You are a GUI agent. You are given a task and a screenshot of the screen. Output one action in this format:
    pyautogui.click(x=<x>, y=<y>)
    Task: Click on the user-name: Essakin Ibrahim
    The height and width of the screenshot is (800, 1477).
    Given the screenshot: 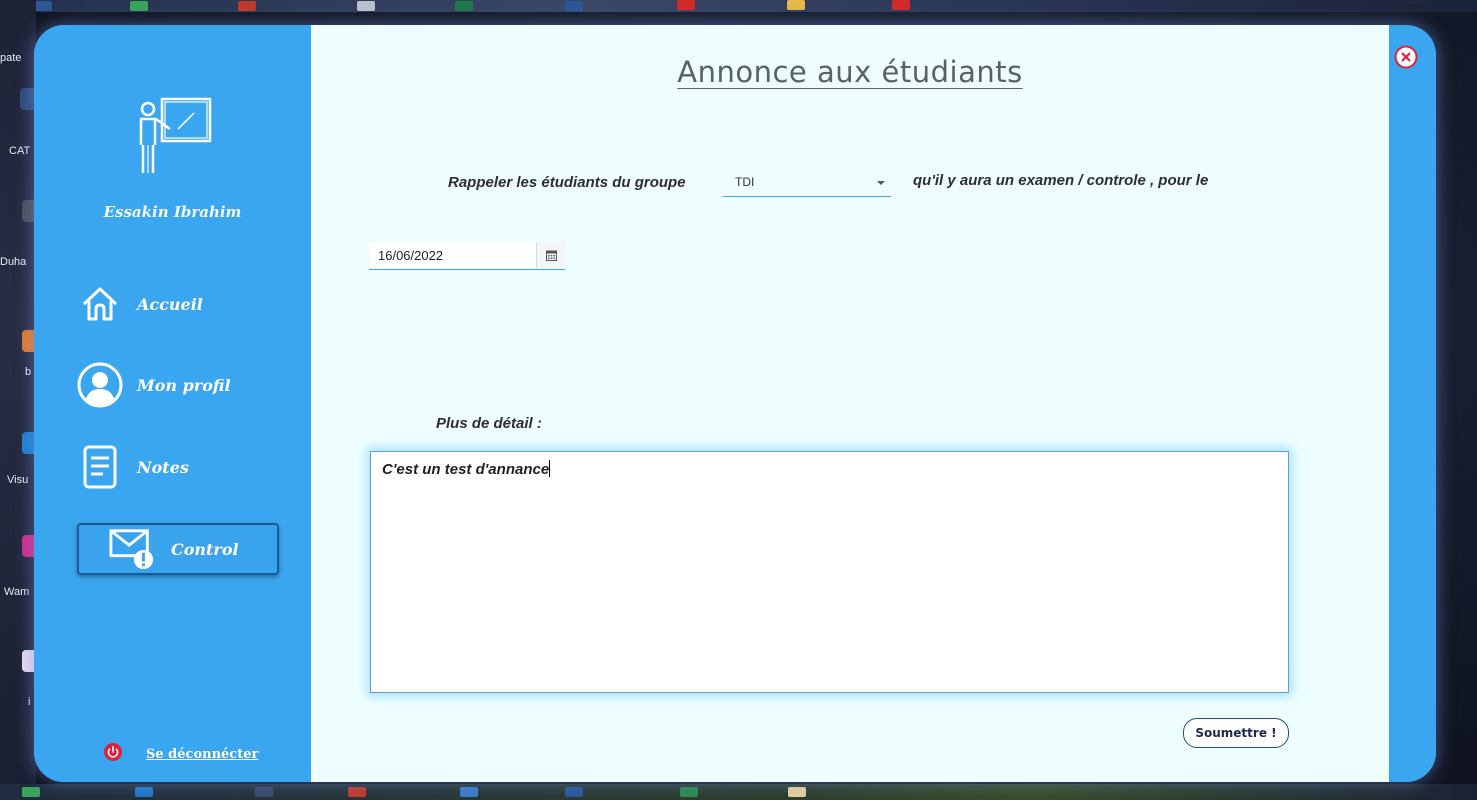 What is the action you would take?
    pyautogui.click(x=172, y=212)
    